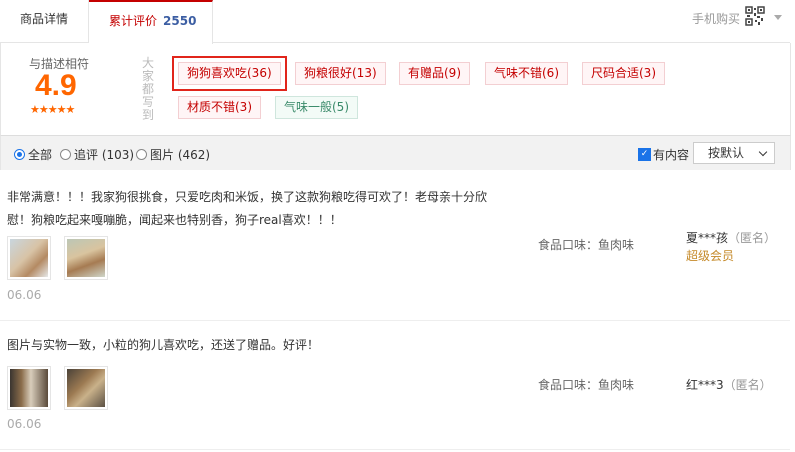 This screenshot has height=452, width=795. Describe the element at coordinates (56, 85) in the screenshot. I see `rating-score: 4.9` at that location.